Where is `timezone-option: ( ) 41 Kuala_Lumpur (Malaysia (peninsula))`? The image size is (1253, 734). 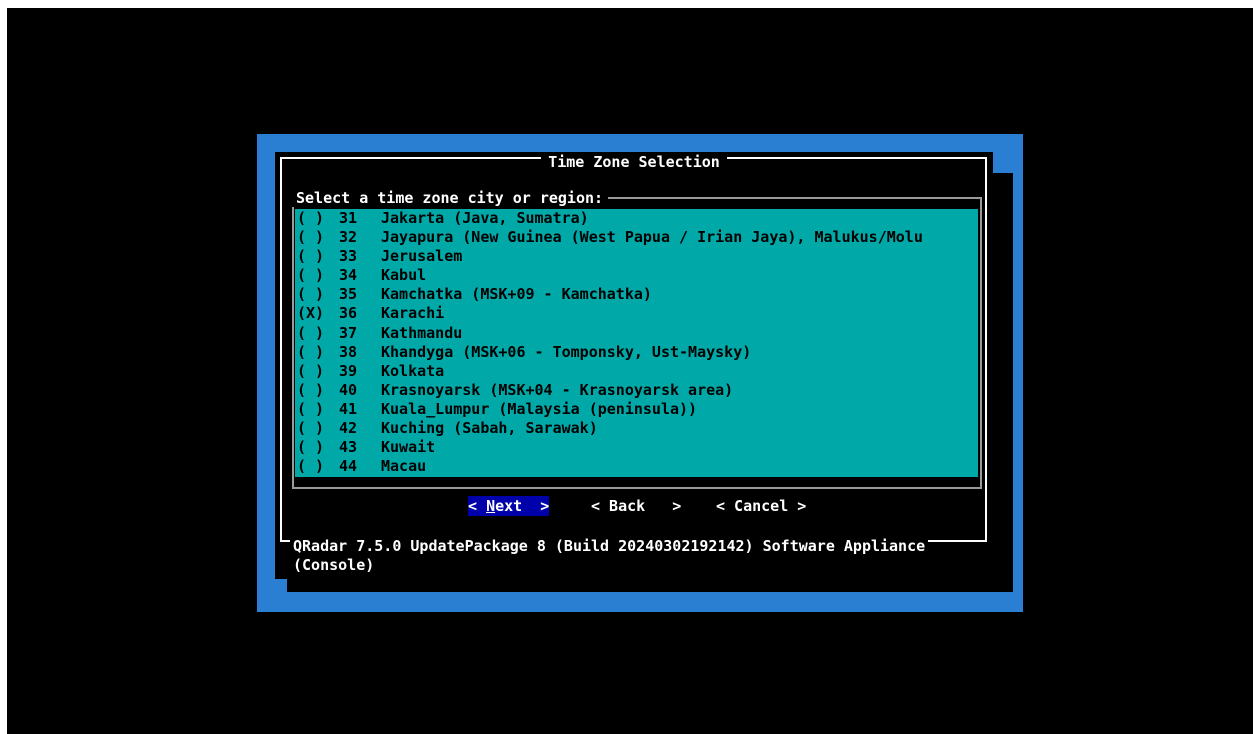 timezone-option: ( ) 41 Kuala_Lumpur (Malaysia (peninsula)) is located at coordinates (636, 409).